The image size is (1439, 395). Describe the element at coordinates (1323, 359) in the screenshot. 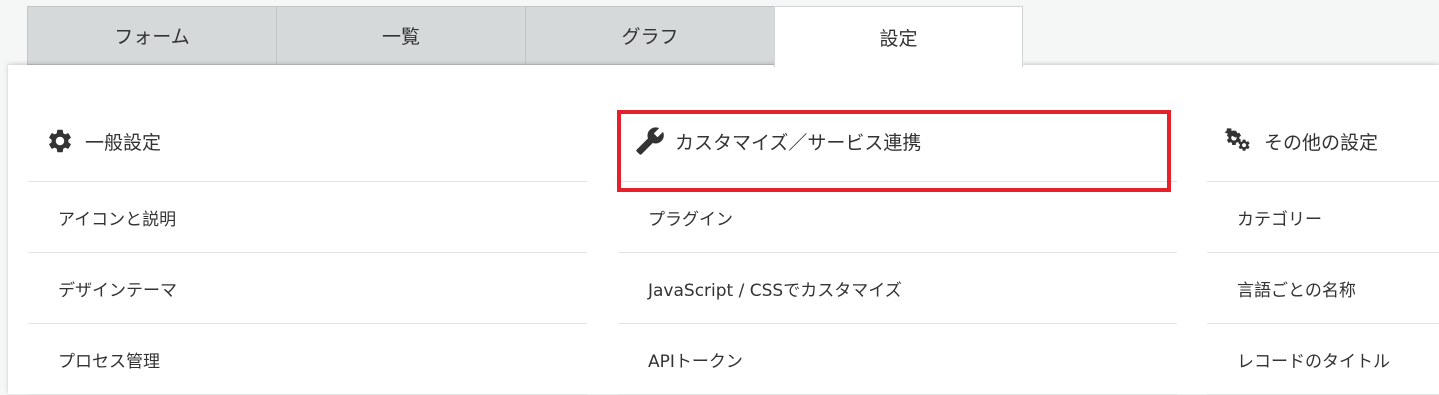

I see `settings-link-record-title: レコードのタイトル` at that location.